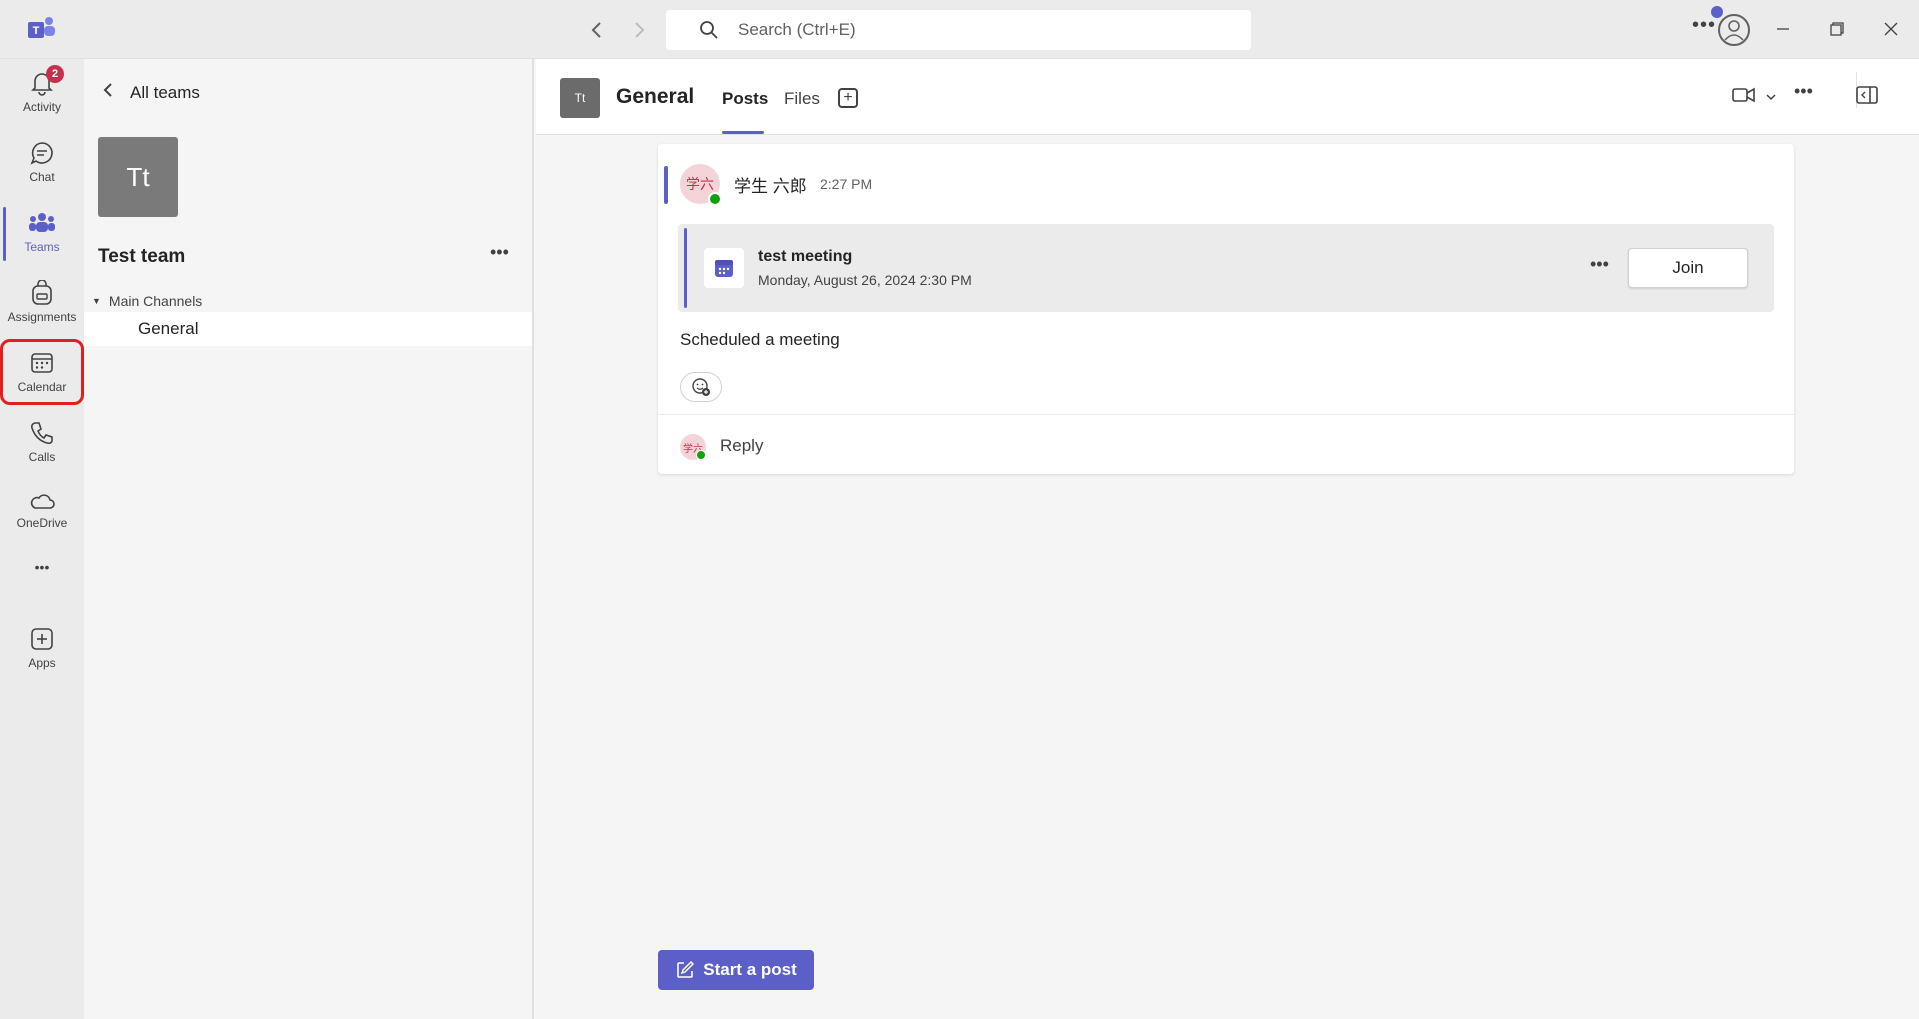  What do you see at coordinates (499, 252) in the screenshot?
I see `team-more-options-icon: •••` at bounding box center [499, 252].